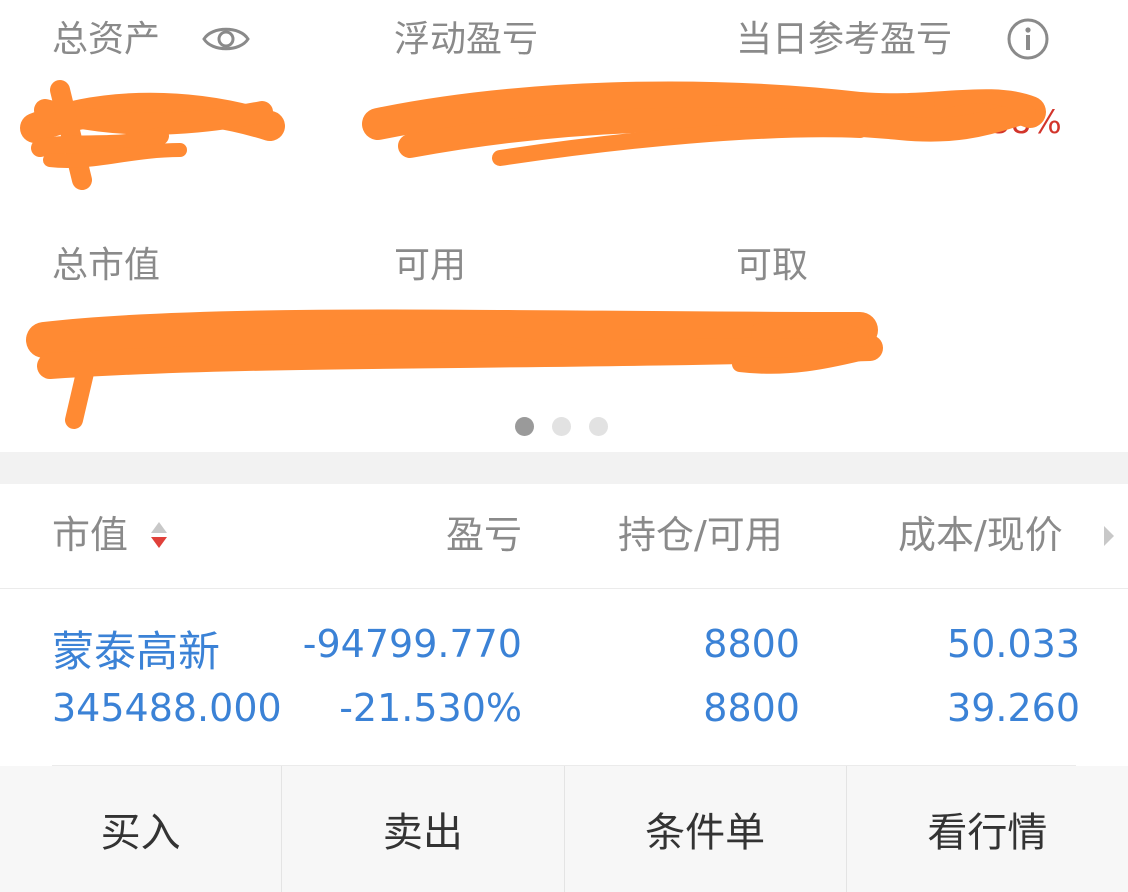 The height and width of the screenshot is (892, 1128). Describe the element at coordinates (106, 39) in the screenshot. I see `total-assets-label: 总资产` at that location.